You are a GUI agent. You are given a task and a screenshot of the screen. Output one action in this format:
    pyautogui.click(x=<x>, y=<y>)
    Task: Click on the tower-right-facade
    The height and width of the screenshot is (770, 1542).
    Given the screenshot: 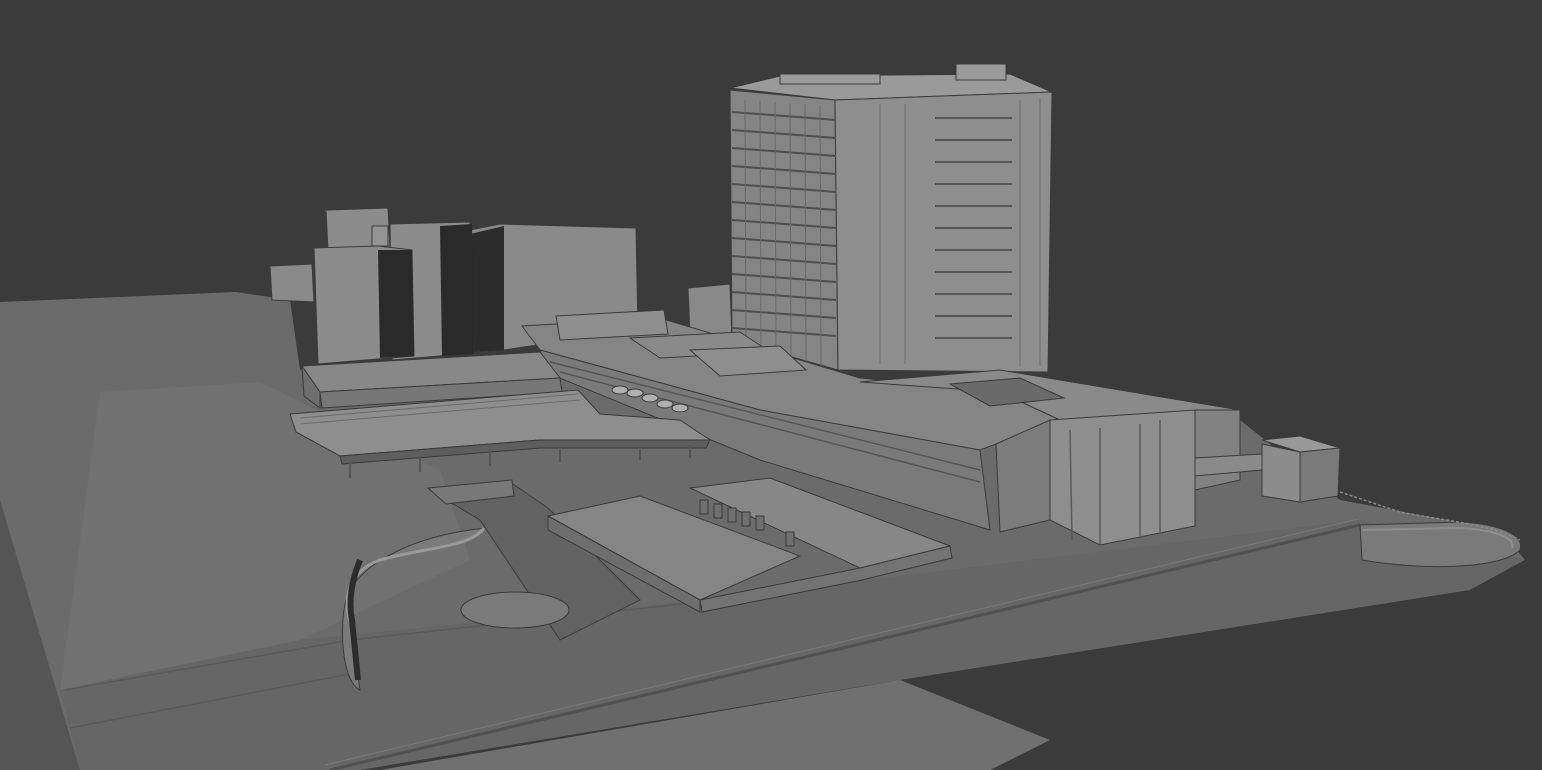 What is the action you would take?
    pyautogui.click(x=943, y=232)
    